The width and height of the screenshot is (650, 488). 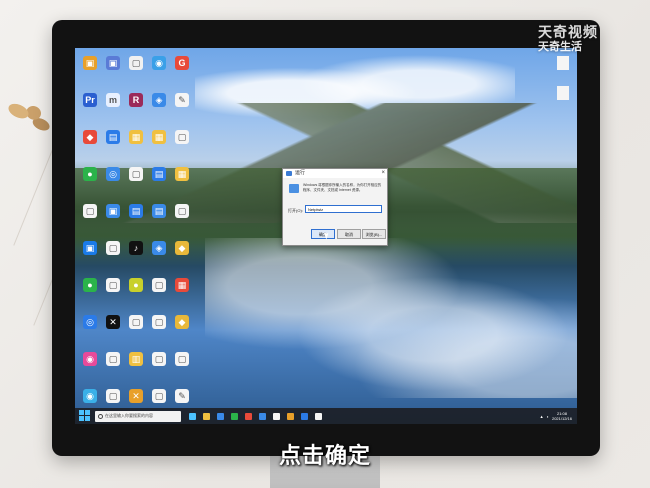 I want to click on ok-button: 确定, so click(x=323, y=234).